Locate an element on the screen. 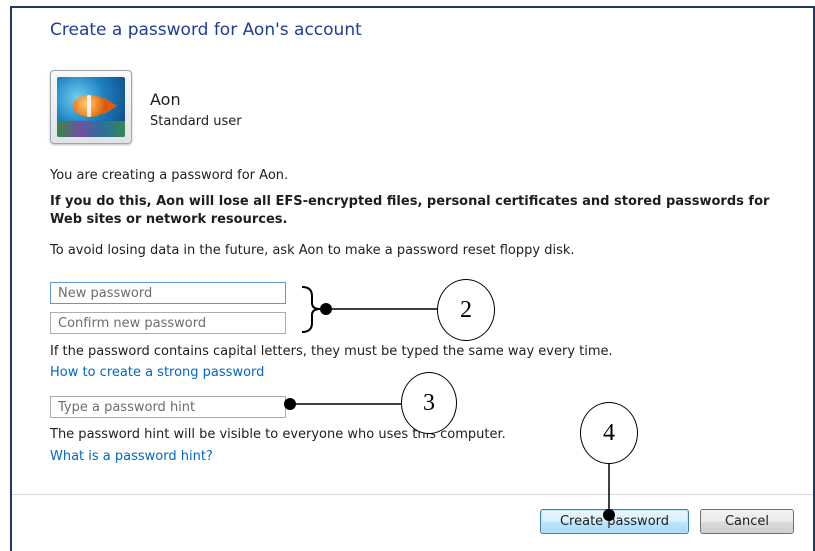 This screenshot has width=815, height=551. fish-picture-icon is located at coordinates (91, 107).